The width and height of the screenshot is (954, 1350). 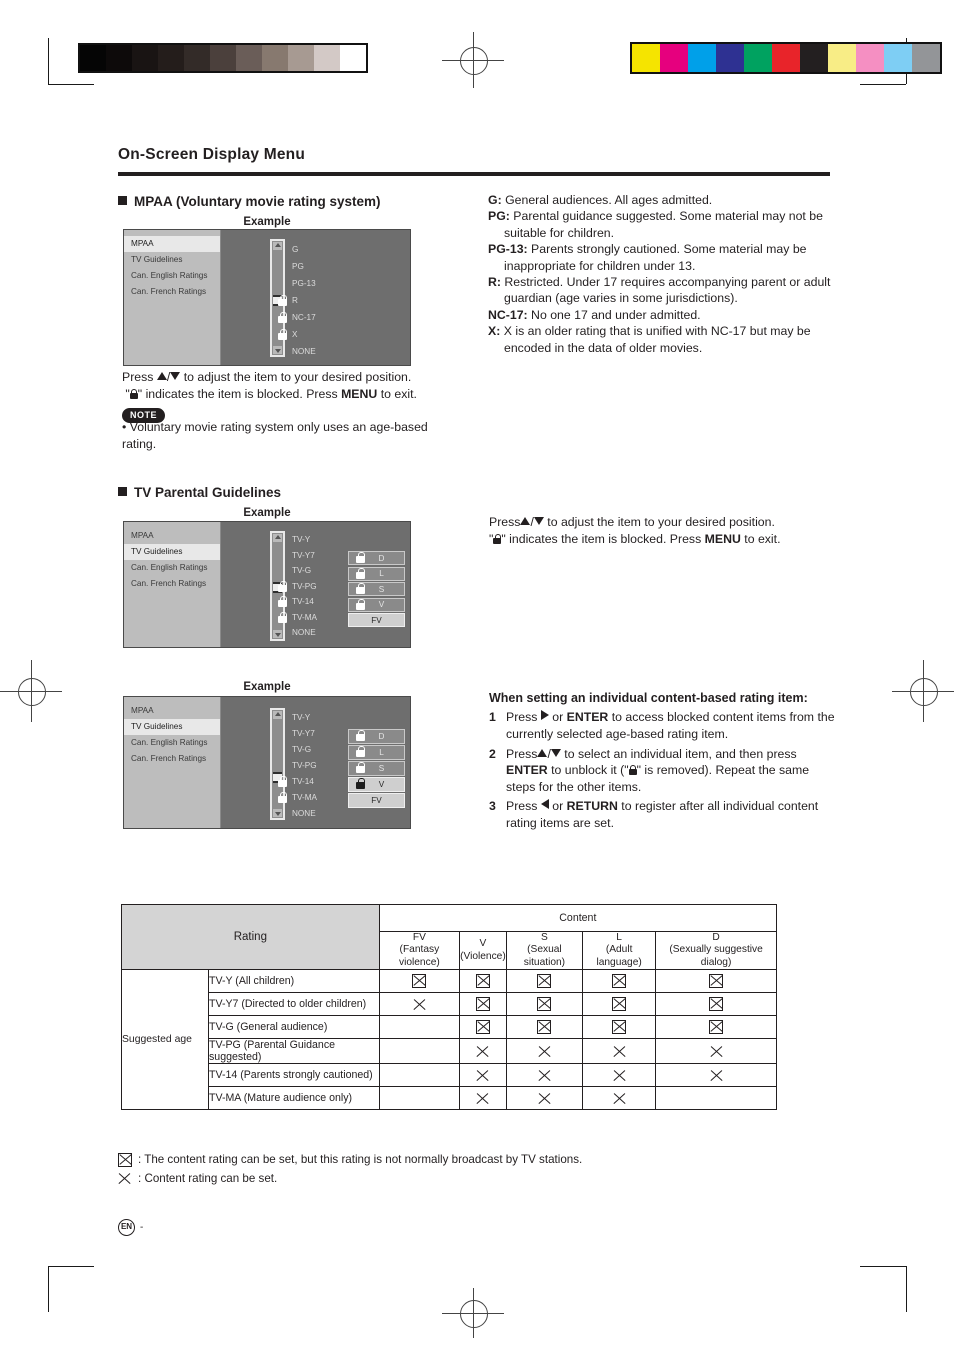 I want to click on osd-rating-row: PG, so click(x=337, y=266).